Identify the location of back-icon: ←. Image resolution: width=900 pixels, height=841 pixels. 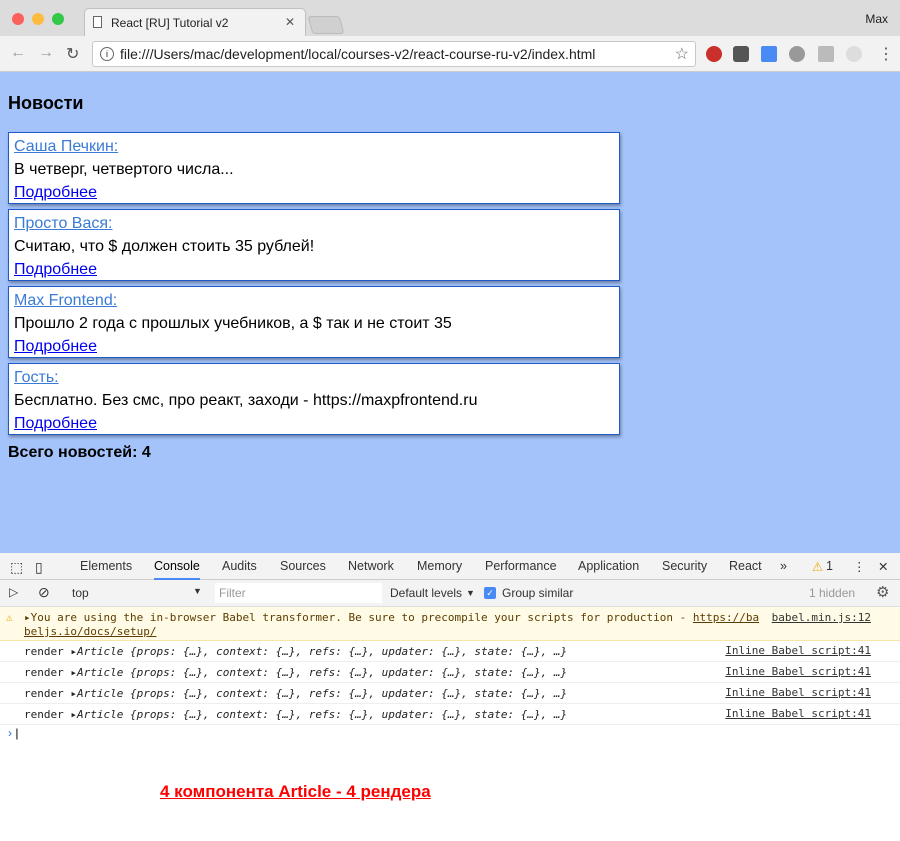
(18, 53).